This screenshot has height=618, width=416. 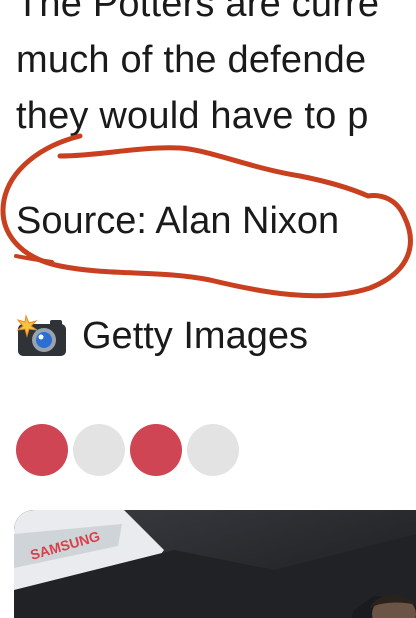 I want to click on article-line: The Potters are curre, so click(x=198, y=12).